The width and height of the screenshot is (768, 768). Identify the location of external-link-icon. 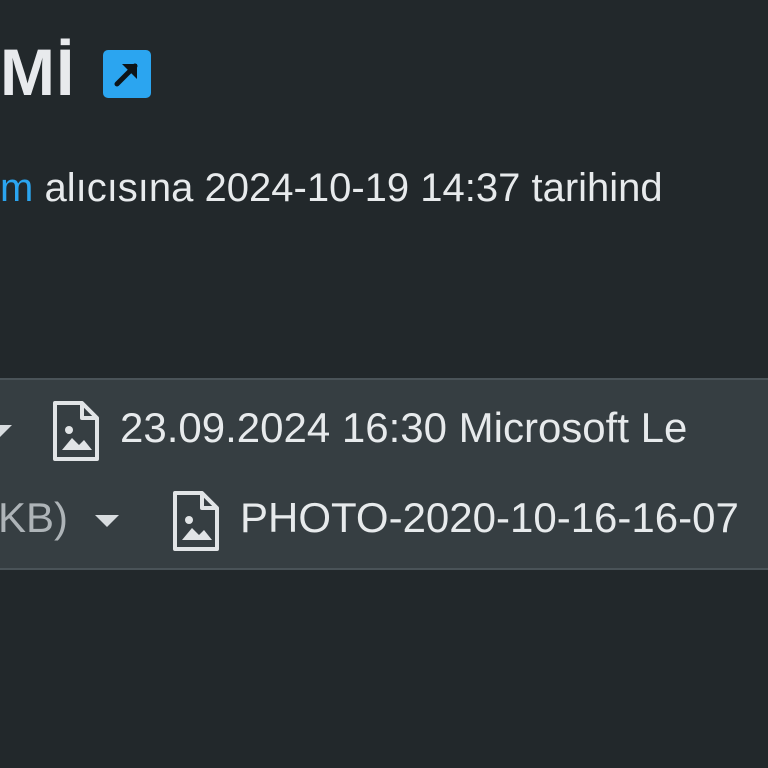
(127, 74).